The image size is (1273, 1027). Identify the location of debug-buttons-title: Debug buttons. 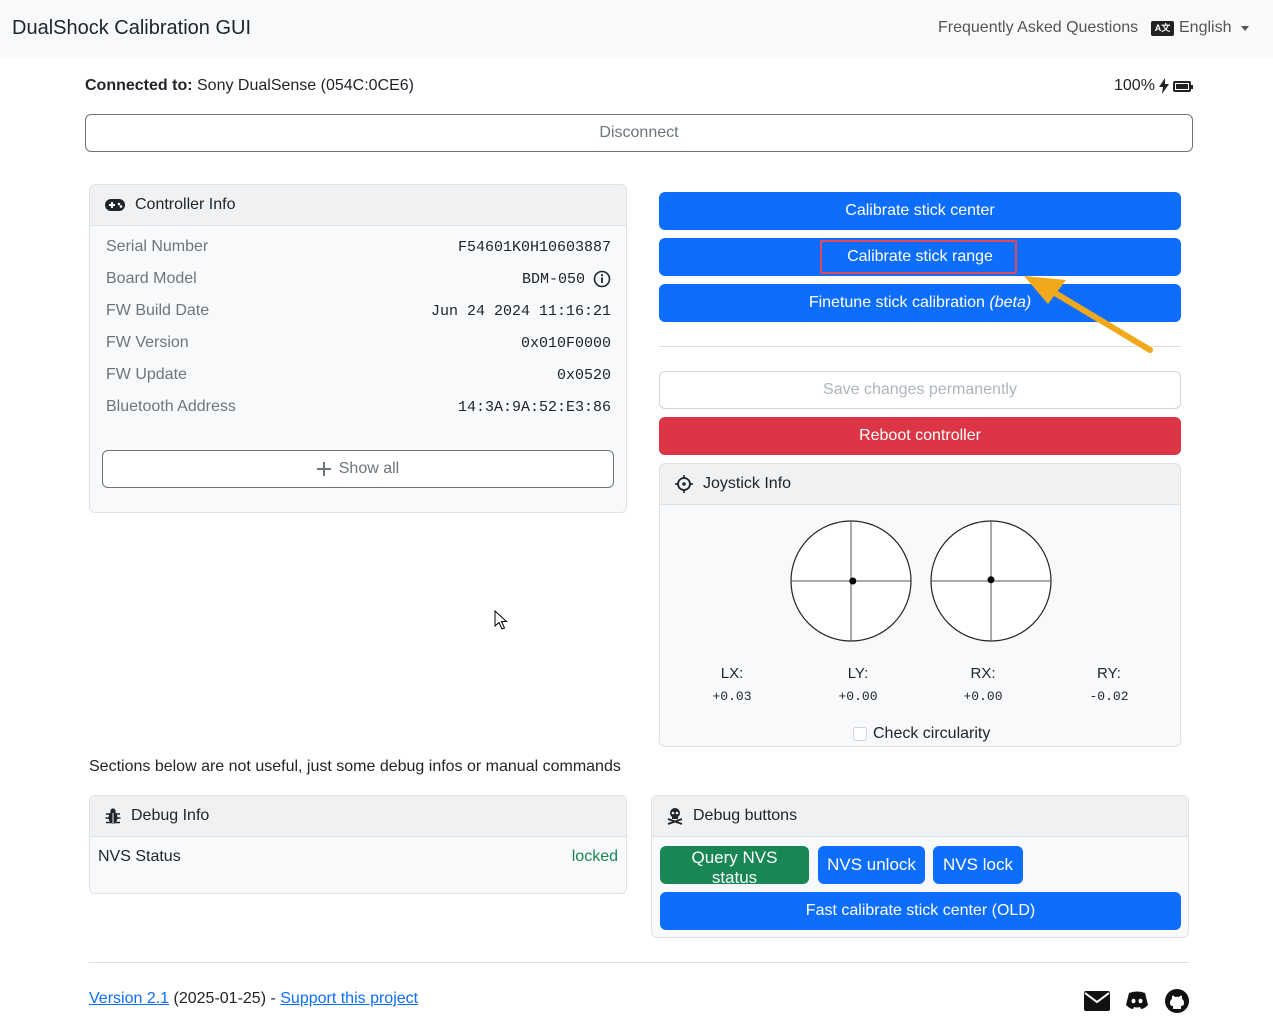
(745, 815).